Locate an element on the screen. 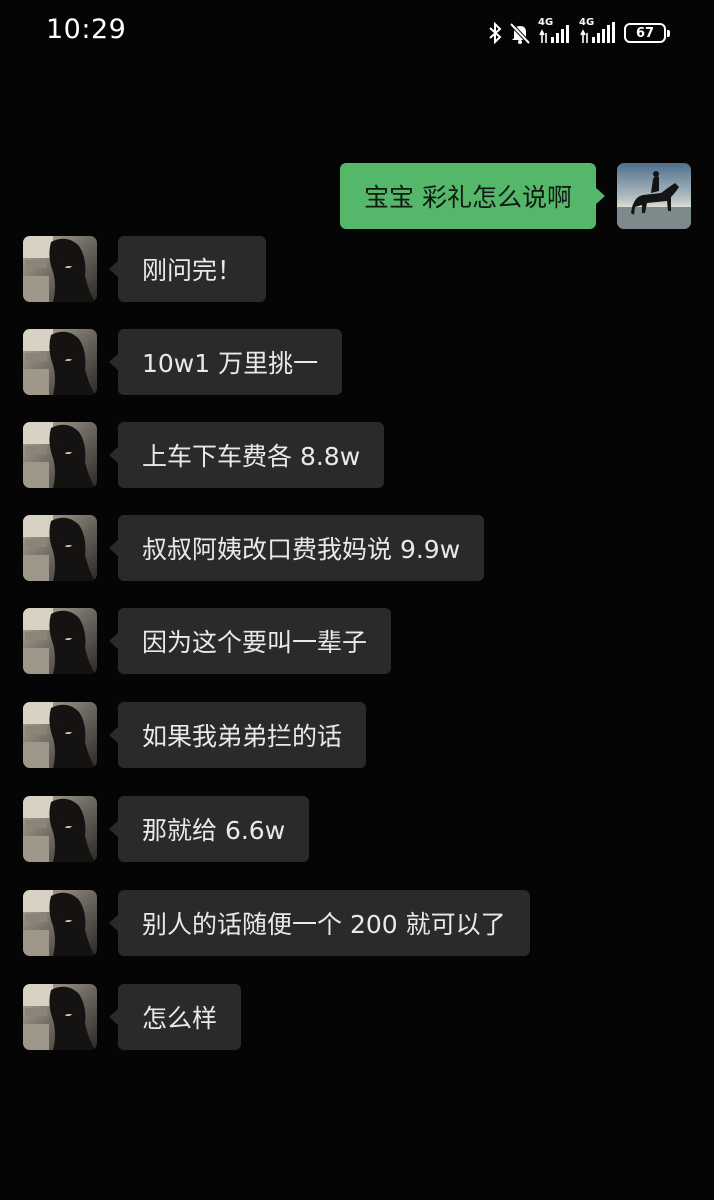 This screenshot has width=714, height=1200. message-row-incoming: 因为这个要叫一辈子 is located at coordinates (357, 641).